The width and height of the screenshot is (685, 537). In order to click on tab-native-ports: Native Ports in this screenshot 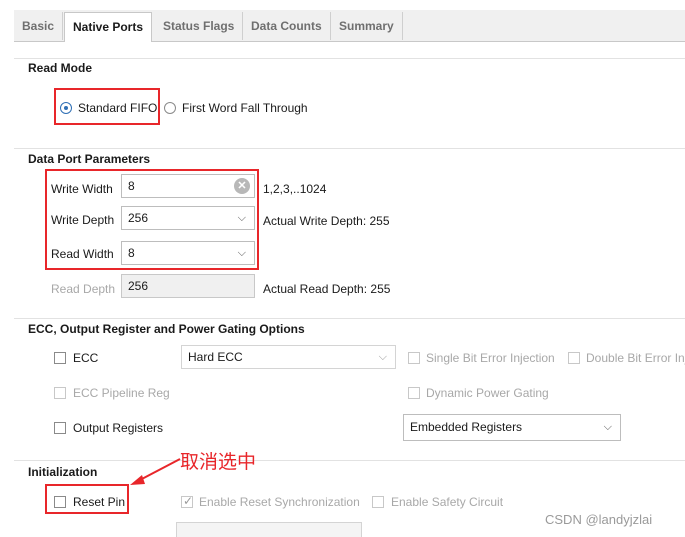, I will do `click(108, 27)`.